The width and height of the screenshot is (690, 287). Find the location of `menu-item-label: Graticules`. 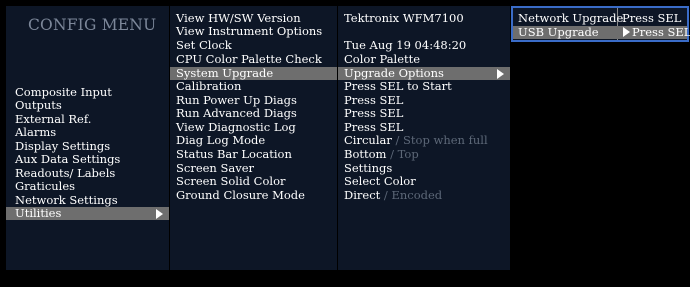

menu-item-label: Graticules is located at coordinates (45, 186).